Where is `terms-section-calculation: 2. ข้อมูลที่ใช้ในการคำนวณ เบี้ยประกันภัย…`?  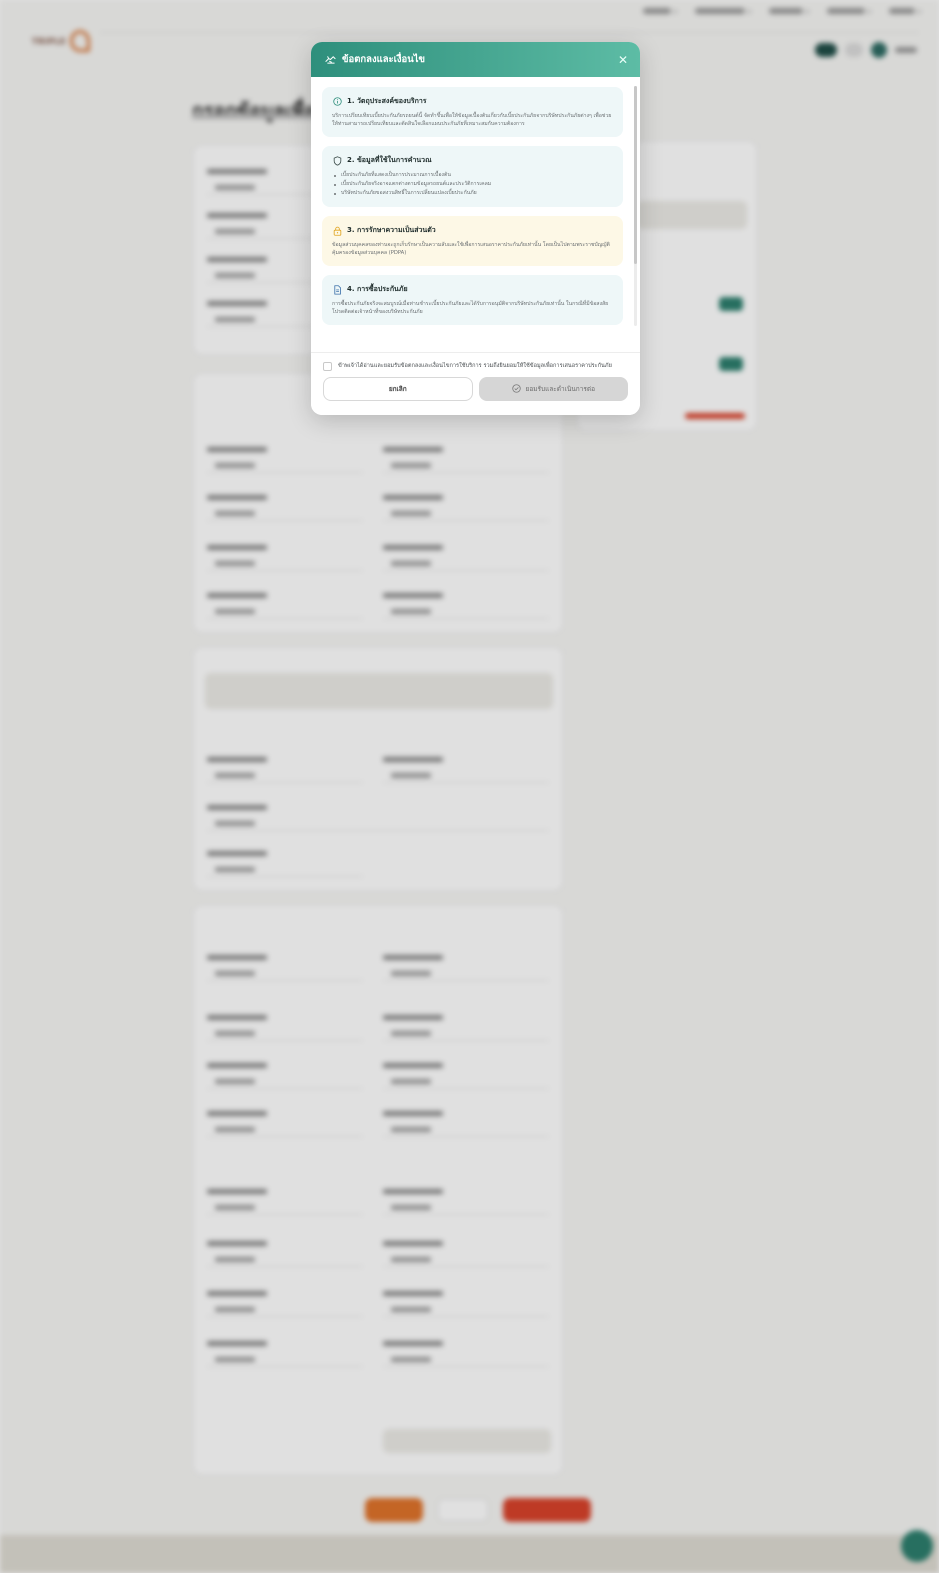
terms-section-calculation: 2. ข้อมูลที่ใช้ในการคำนวณ เบี้ยประกันภัย… is located at coordinates (472, 176).